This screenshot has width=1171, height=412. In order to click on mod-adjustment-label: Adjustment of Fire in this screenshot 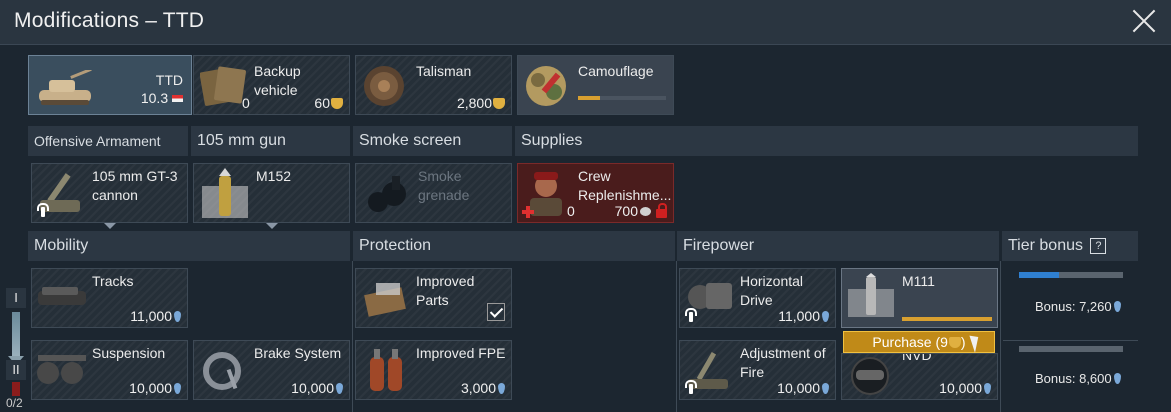, I will do `click(783, 362)`.